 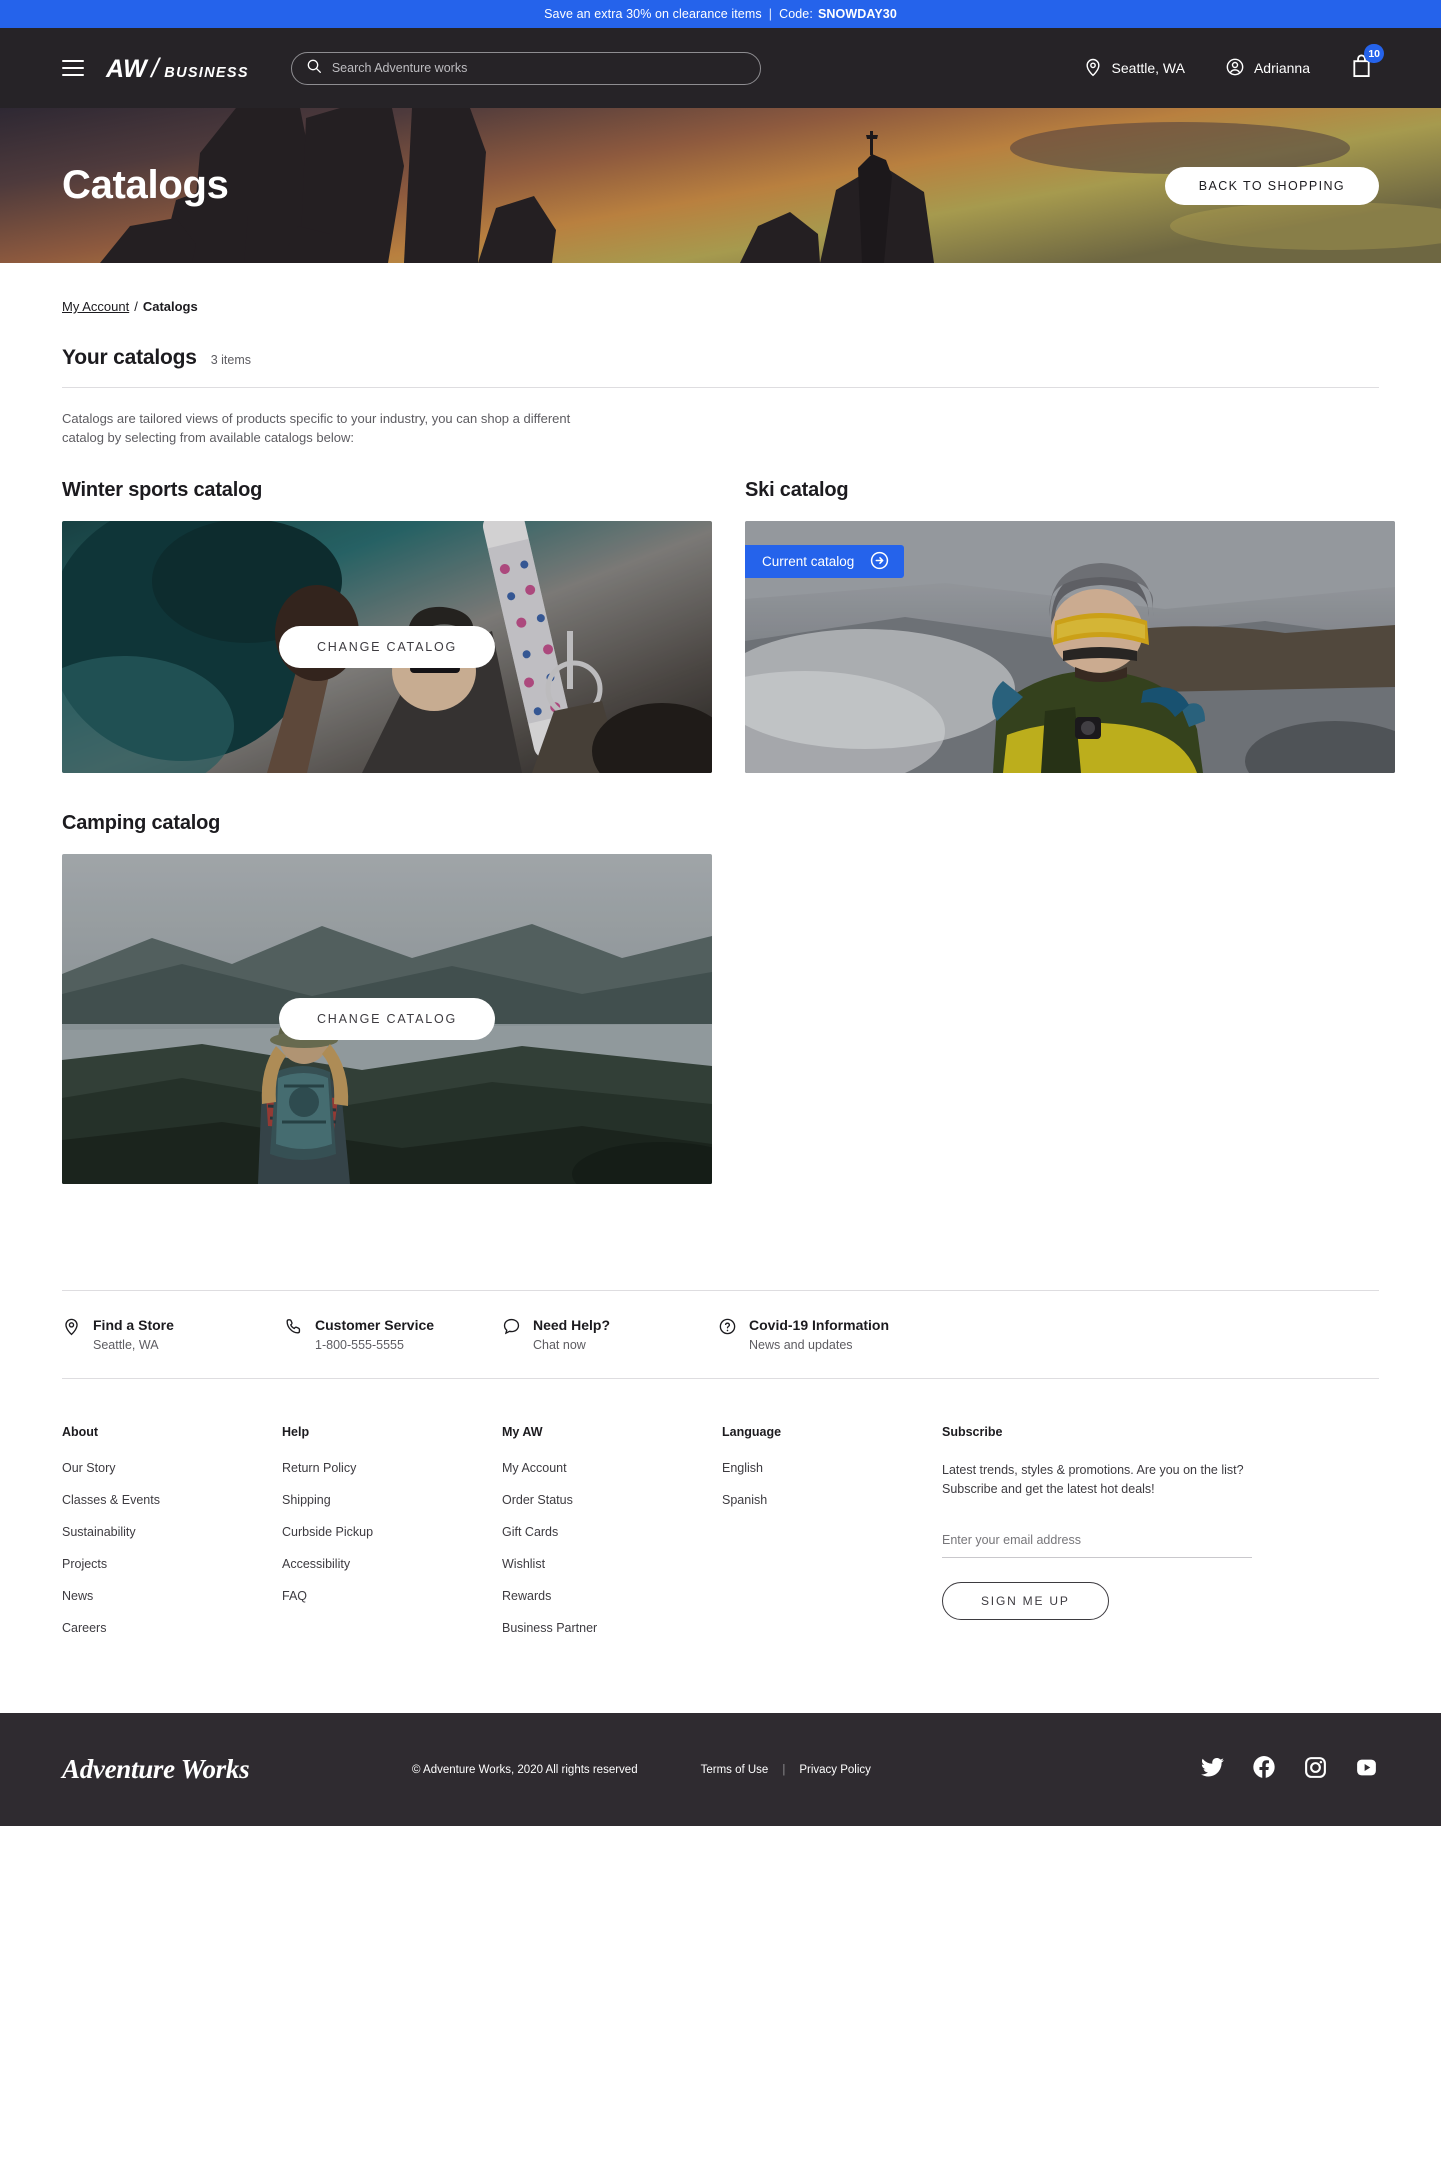 What do you see at coordinates (126, 1345) in the screenshot?
I see `service-subtitle: Seattle, WA` at bounding box center [126, 1345].